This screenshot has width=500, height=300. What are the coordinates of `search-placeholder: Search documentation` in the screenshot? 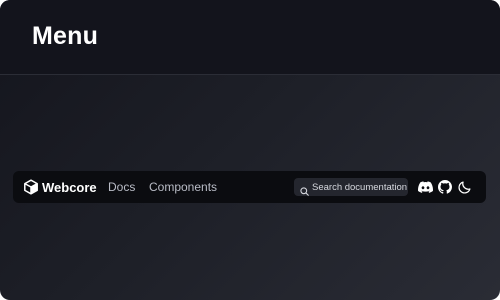 It's located at (360, 187).